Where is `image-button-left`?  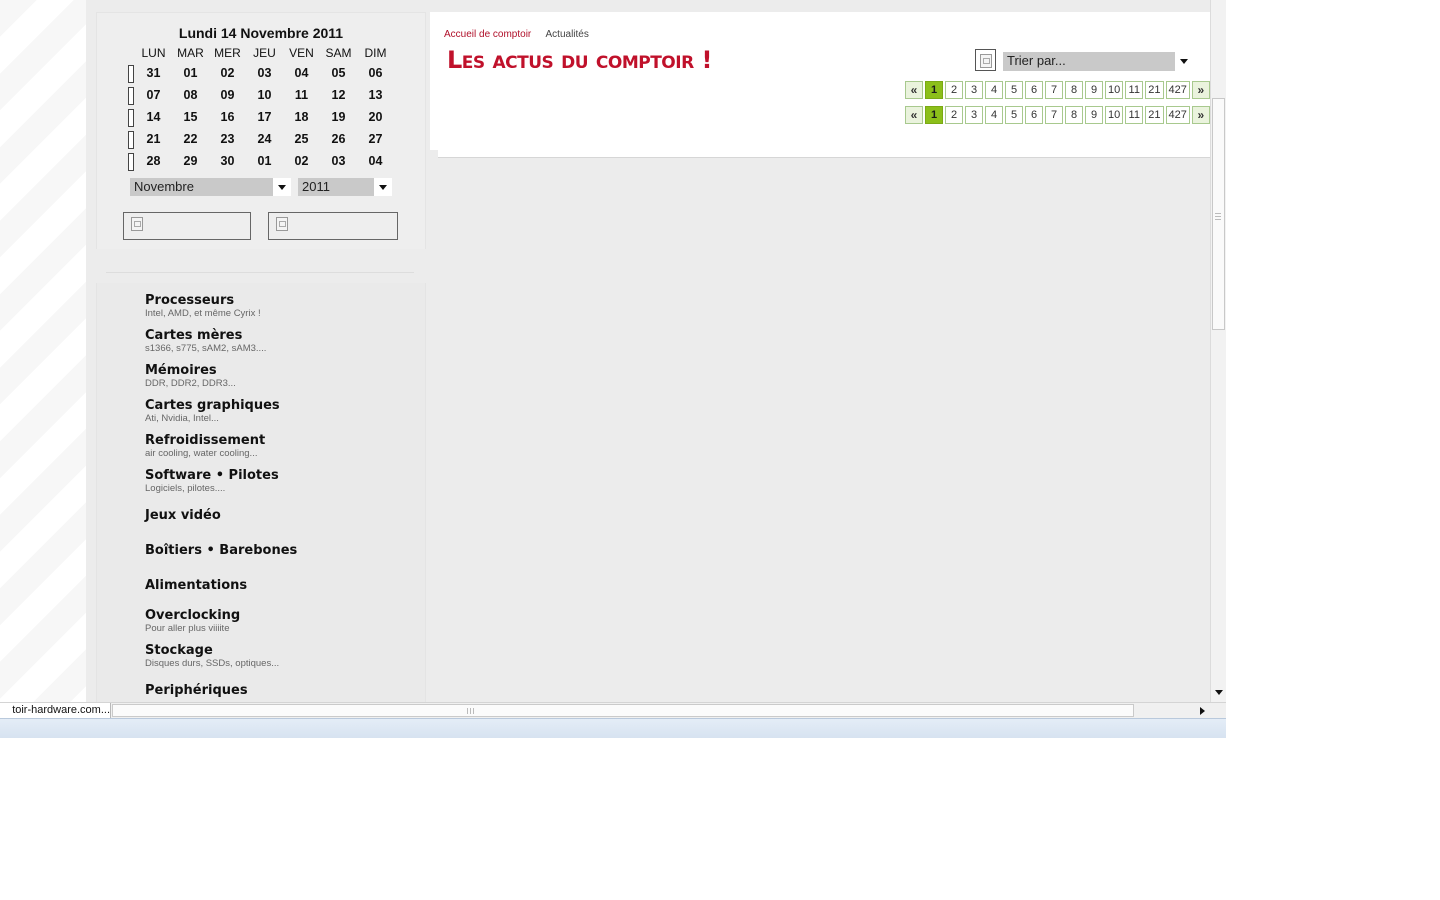
image-button-left is located at coordinates (187, 226).